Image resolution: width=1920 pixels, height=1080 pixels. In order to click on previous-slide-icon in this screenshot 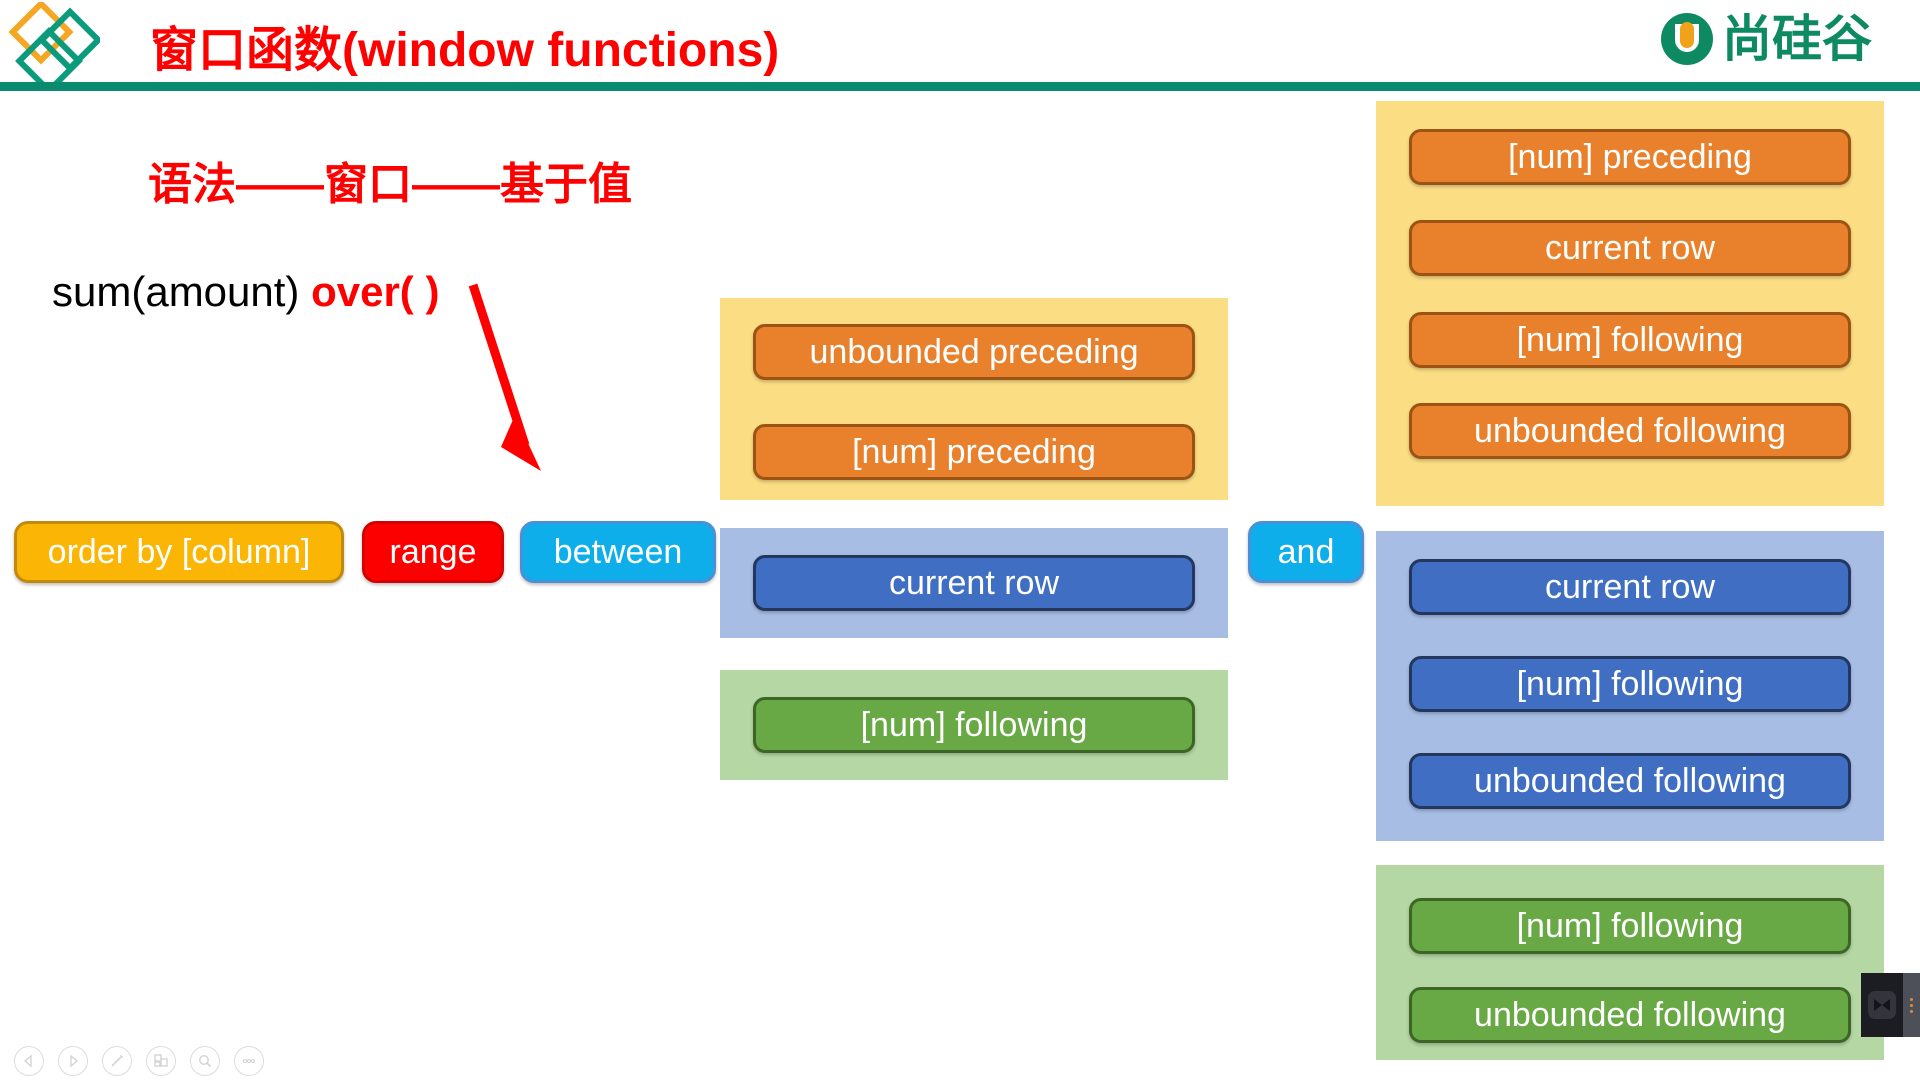, I will do `click(29, 1061)`.